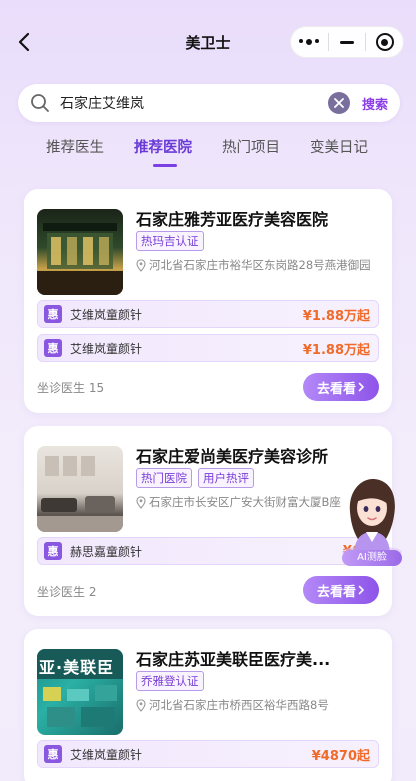  I want to click on hospital-address: 河北省石家庄市裕华区东岗路28号燕港御园, so click(259, 265).